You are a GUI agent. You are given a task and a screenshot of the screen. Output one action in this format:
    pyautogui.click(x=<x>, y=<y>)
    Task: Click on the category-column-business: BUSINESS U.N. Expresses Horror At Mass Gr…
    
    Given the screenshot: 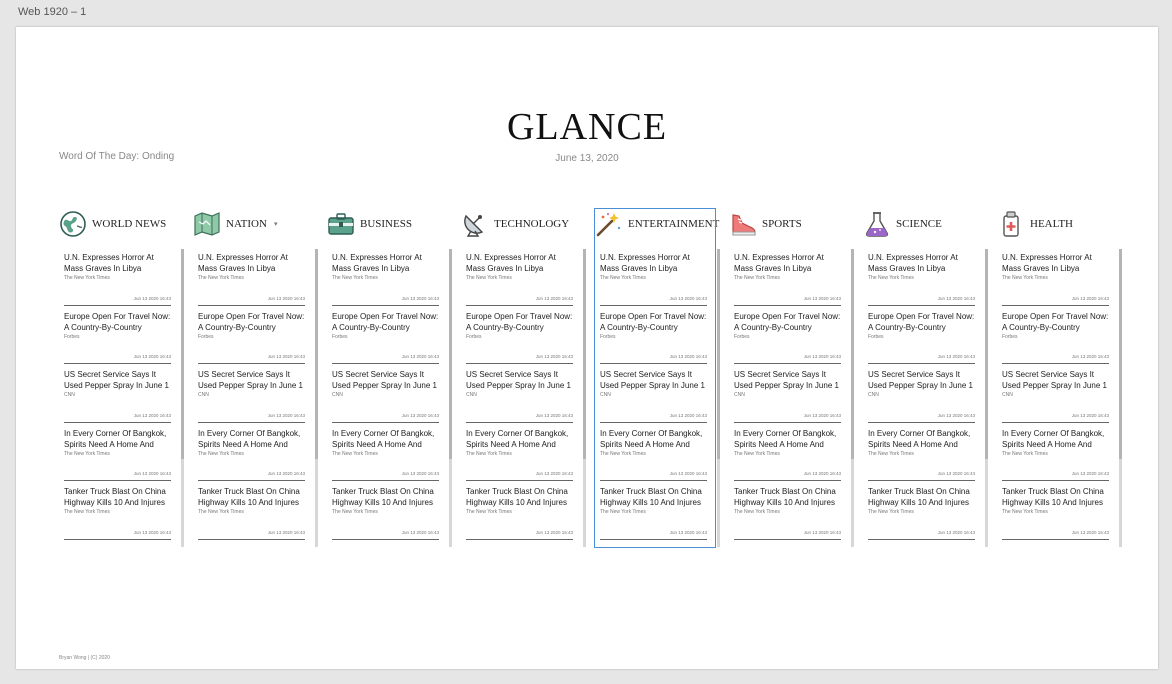 What is the action you would take?
    pyautogui.click(x=389, y=378)
    